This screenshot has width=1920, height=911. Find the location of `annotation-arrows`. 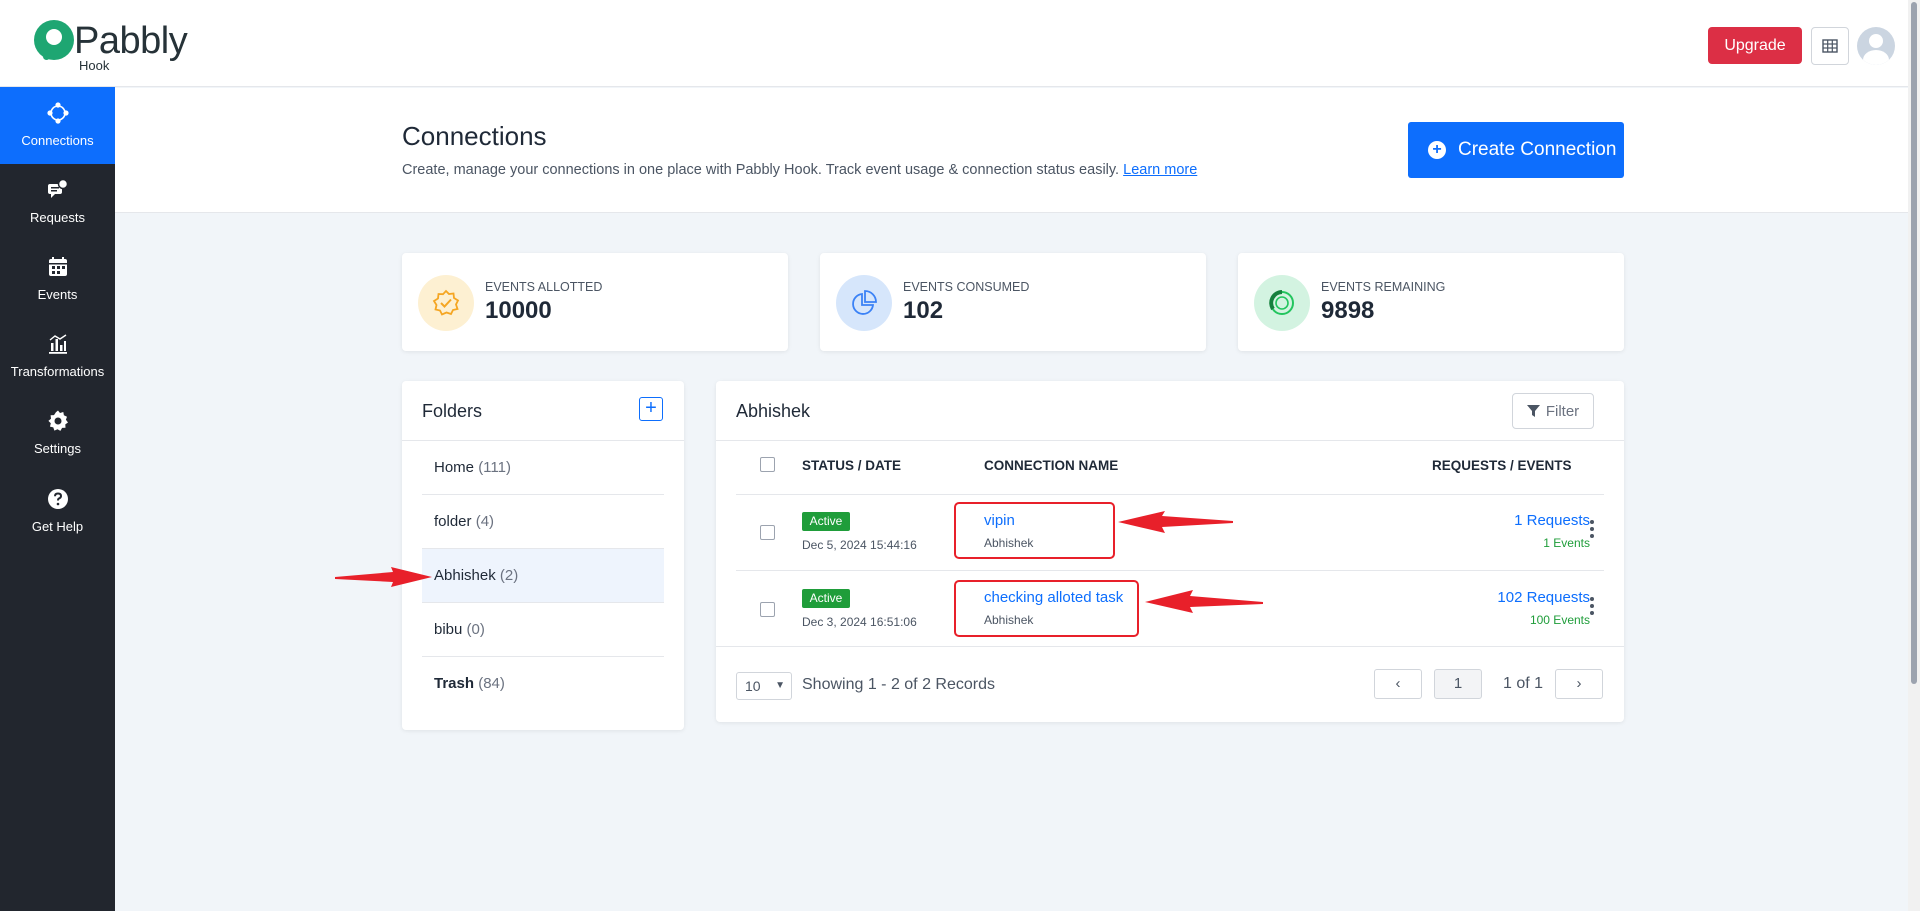

annotation-arrows is located at coordinates (799, 562).